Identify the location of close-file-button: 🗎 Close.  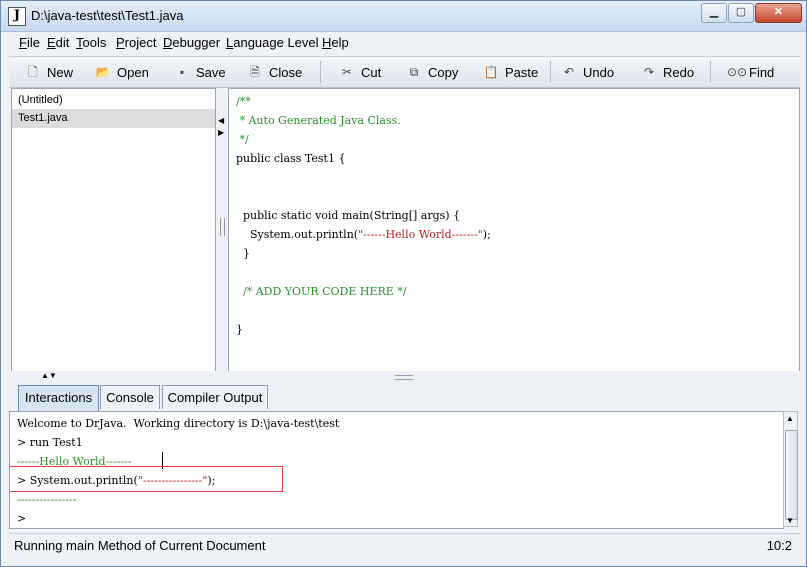
(274, 72).